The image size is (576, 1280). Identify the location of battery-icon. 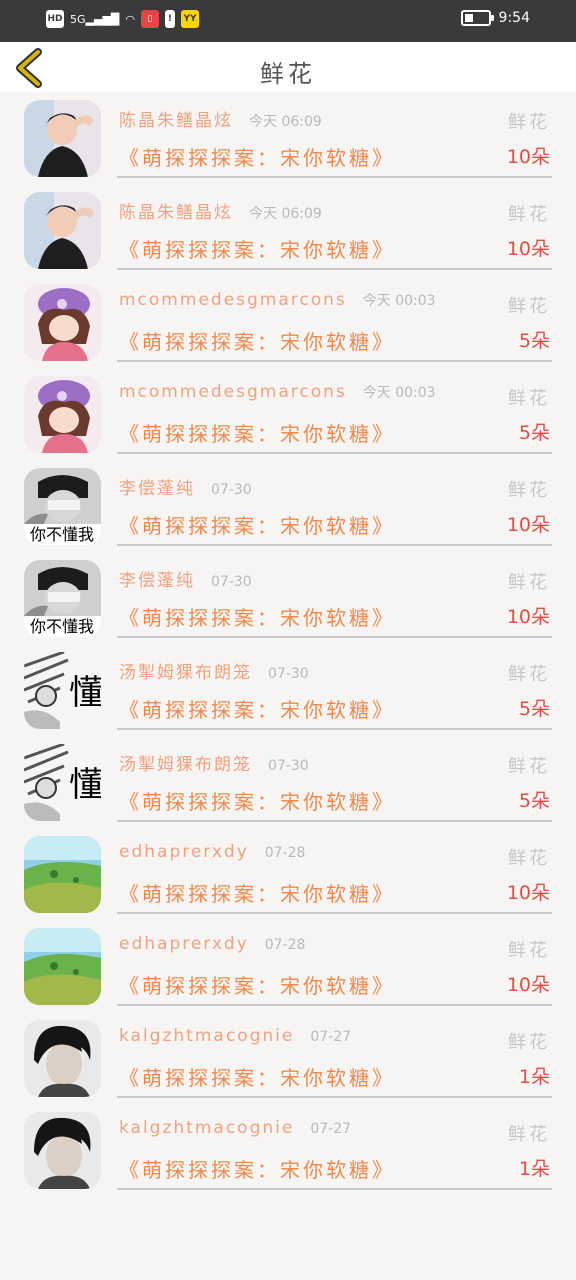
(477, 18).